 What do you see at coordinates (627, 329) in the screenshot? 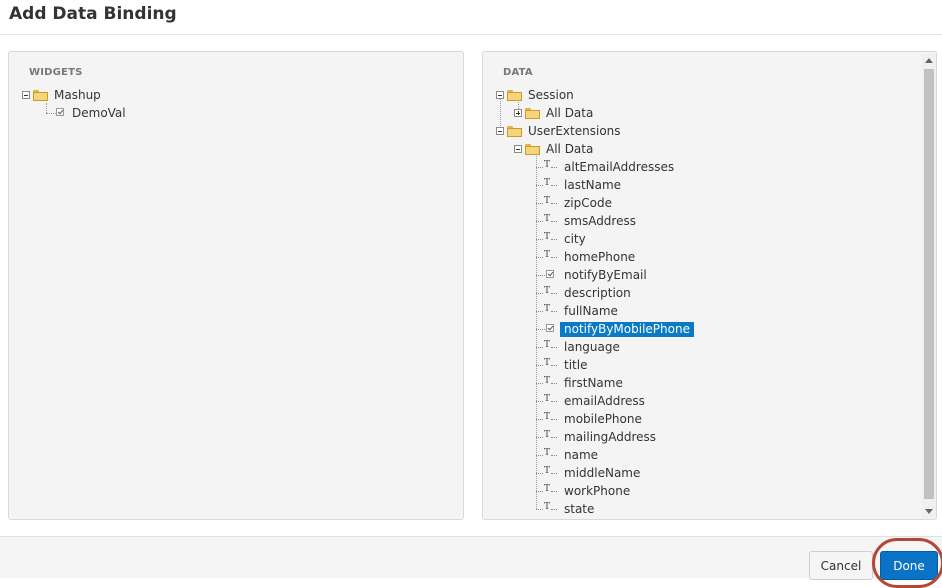
I see `tree-node-label: notifyByMobilePhone` at bounding box center [627, 329].